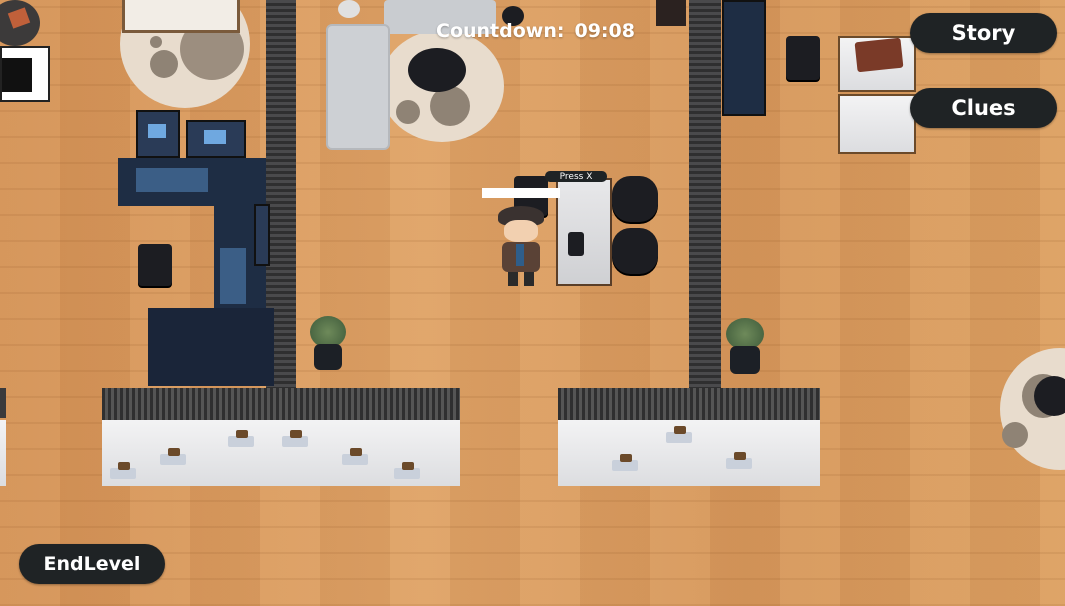  What do you see at coordinates (983, 33) in the screenshot?
I see `story-button: Story` at bounding box center [983, 33].